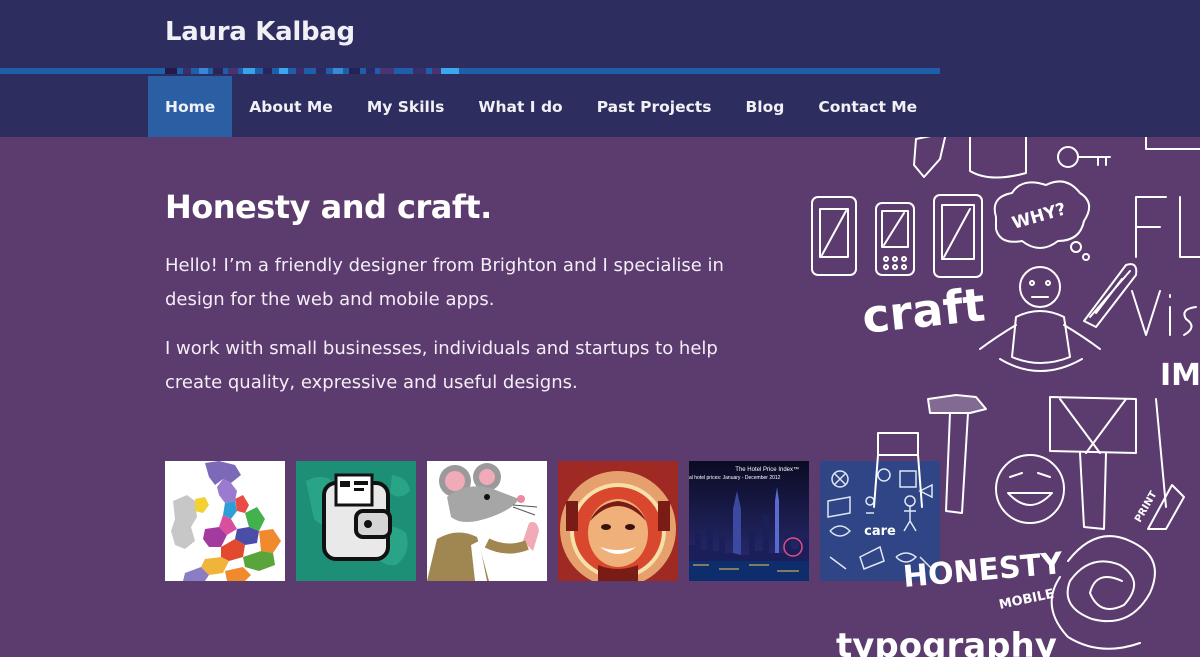 The height and width of the screenshot is (657, 1200). Describe the element at coordinates (767, 469) in the screenshot. I see `hotel-caption-title: The Hotel Price Index™` at that location.